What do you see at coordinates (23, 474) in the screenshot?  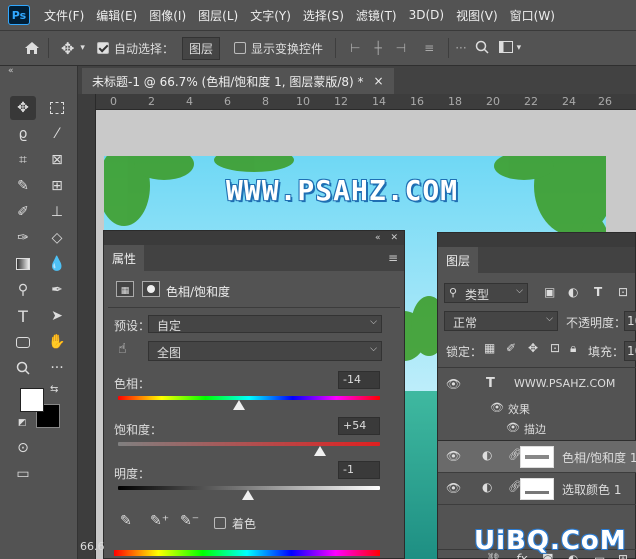 I see `screen-mode-icon: ▭` at bounding box center [23, 474].